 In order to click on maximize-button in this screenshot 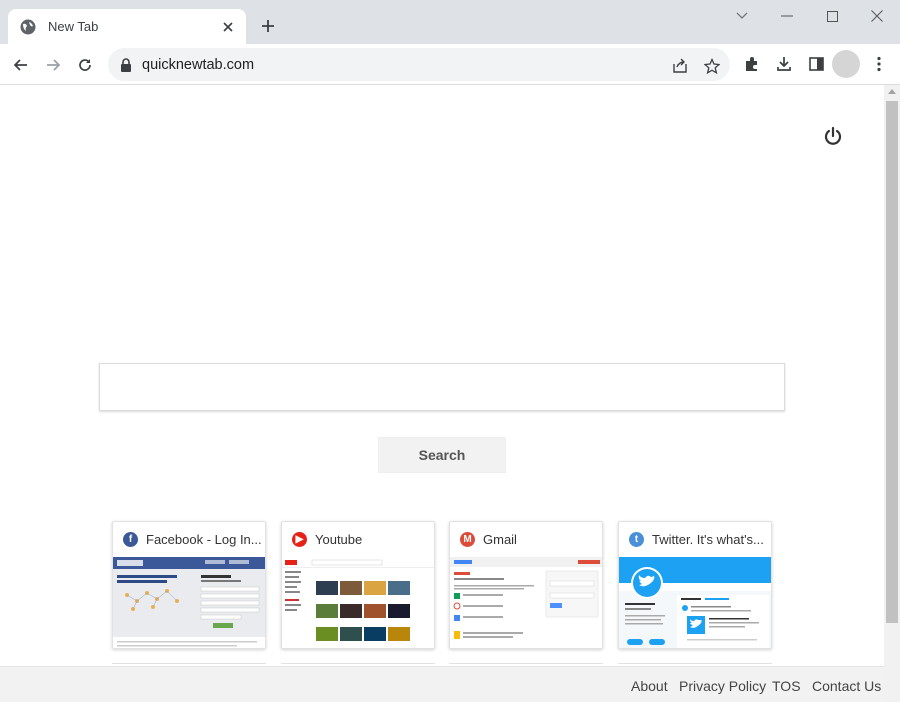, I will do `click(832, 16)`.